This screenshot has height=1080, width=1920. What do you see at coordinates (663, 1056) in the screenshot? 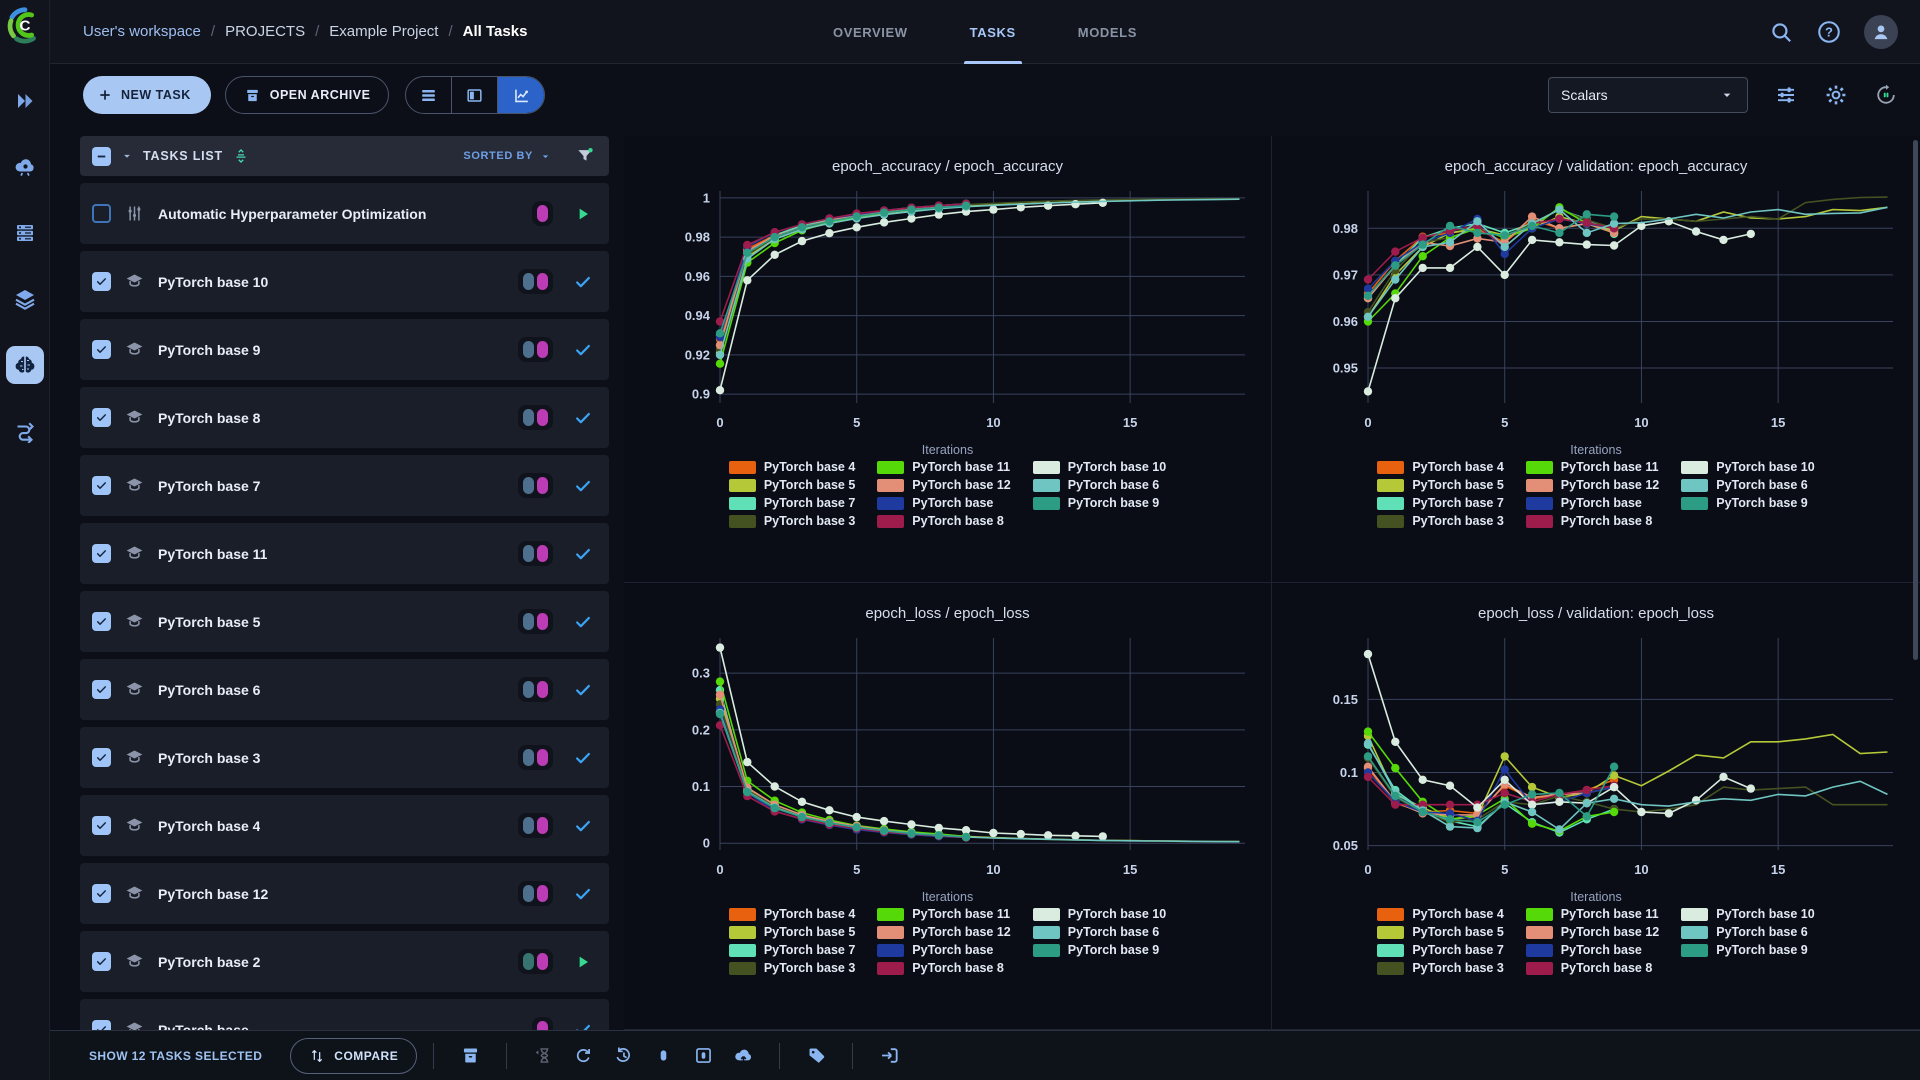
I see `abort-button` at bounding box center [663, 1056].